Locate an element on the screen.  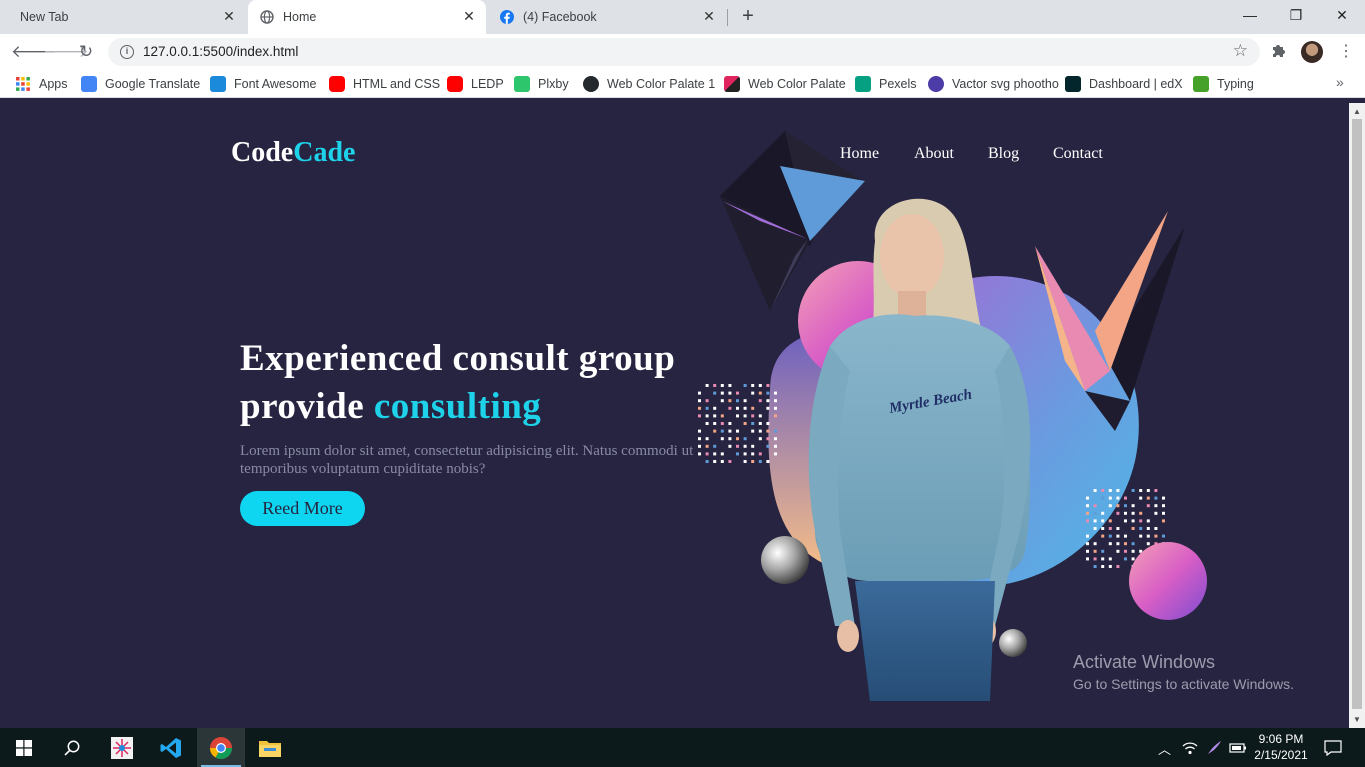
taskbar-app-file-explorer is located at coordinates (270, 747).